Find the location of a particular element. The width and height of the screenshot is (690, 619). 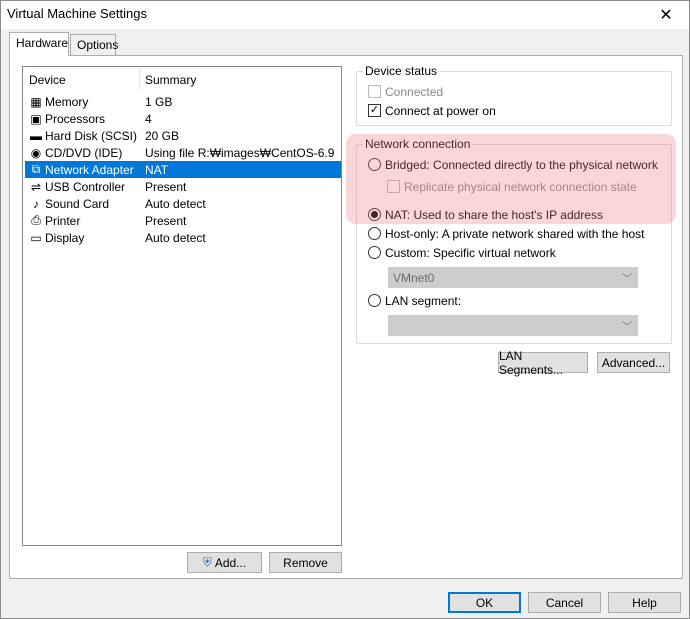

display-icon: ▭ is located at coordinates (36, 237).